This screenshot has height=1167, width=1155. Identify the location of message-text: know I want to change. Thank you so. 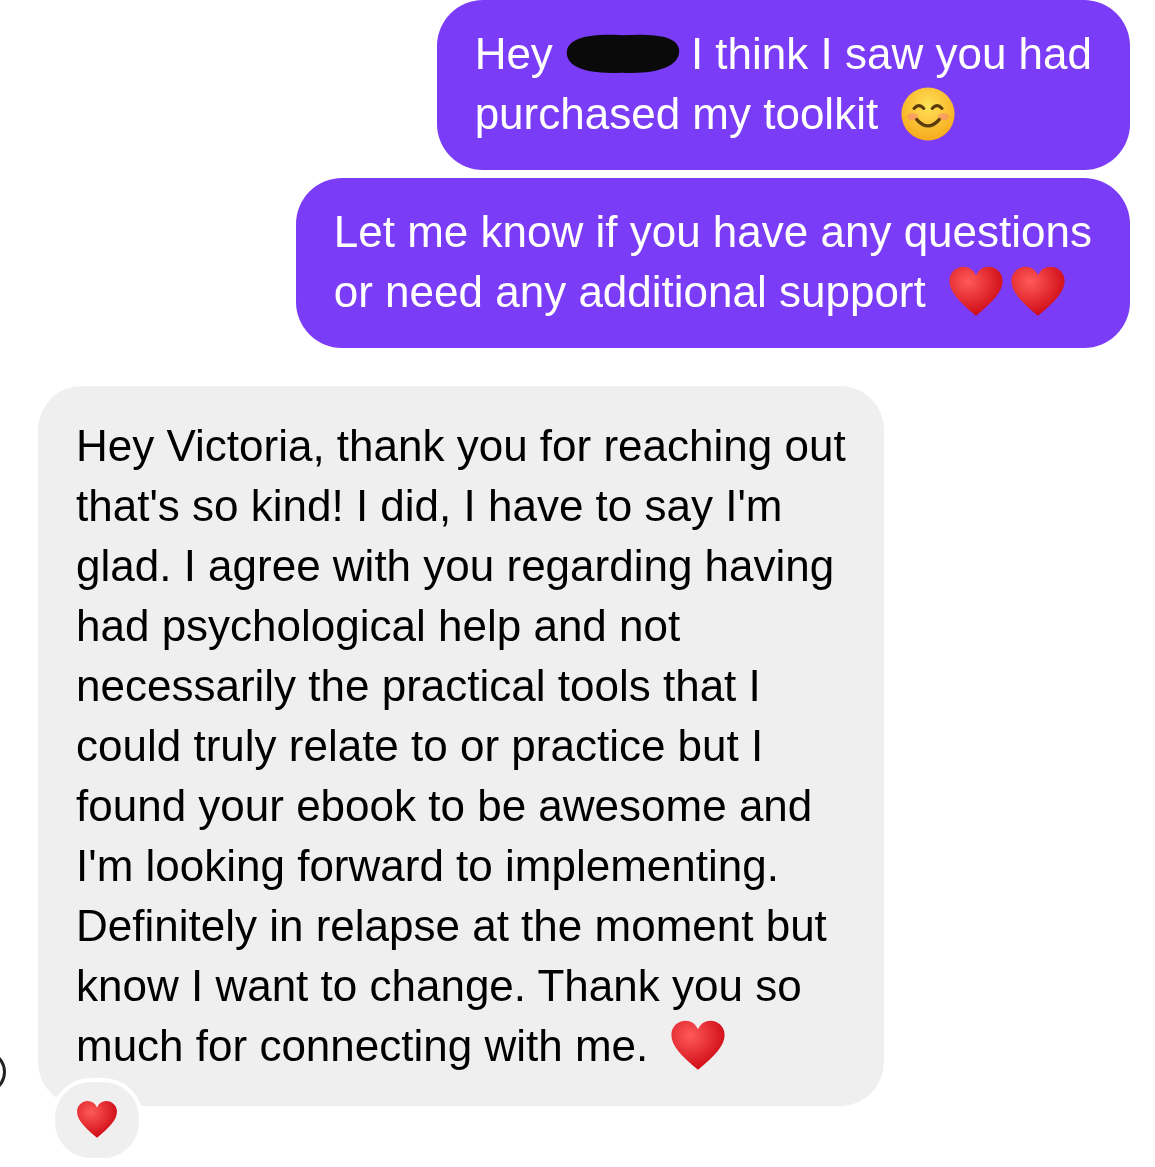
(439, 986).